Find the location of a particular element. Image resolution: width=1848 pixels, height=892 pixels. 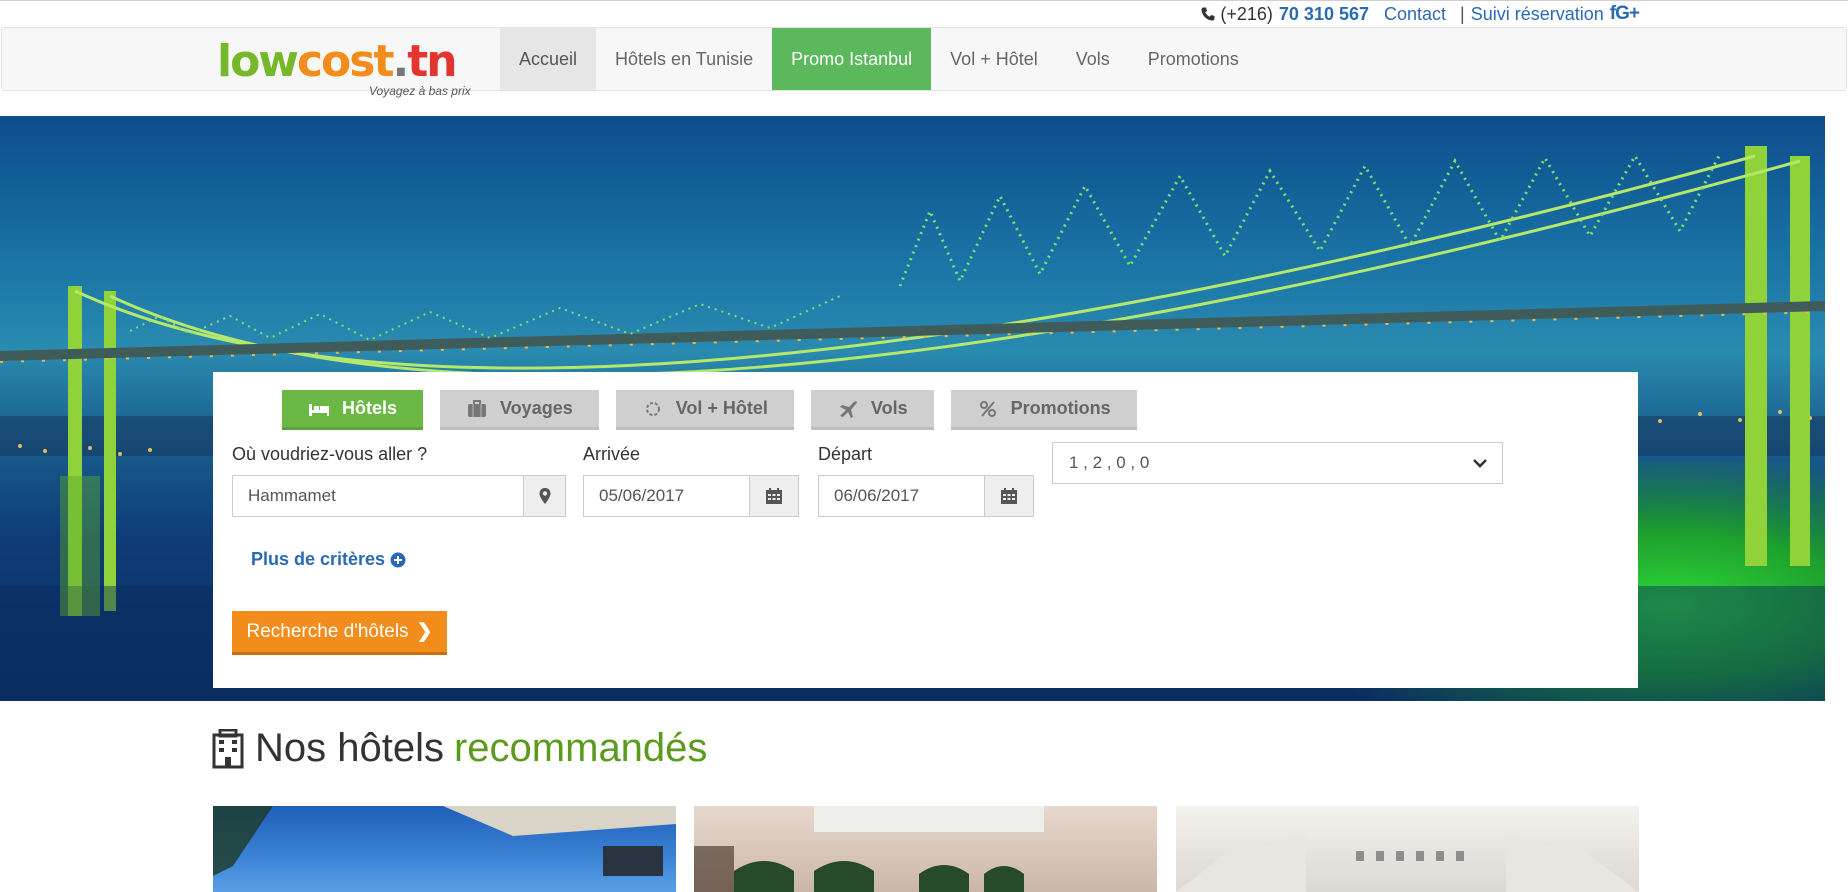

more-criteria-link: Plus de critères is located at coordinates (328, 559).